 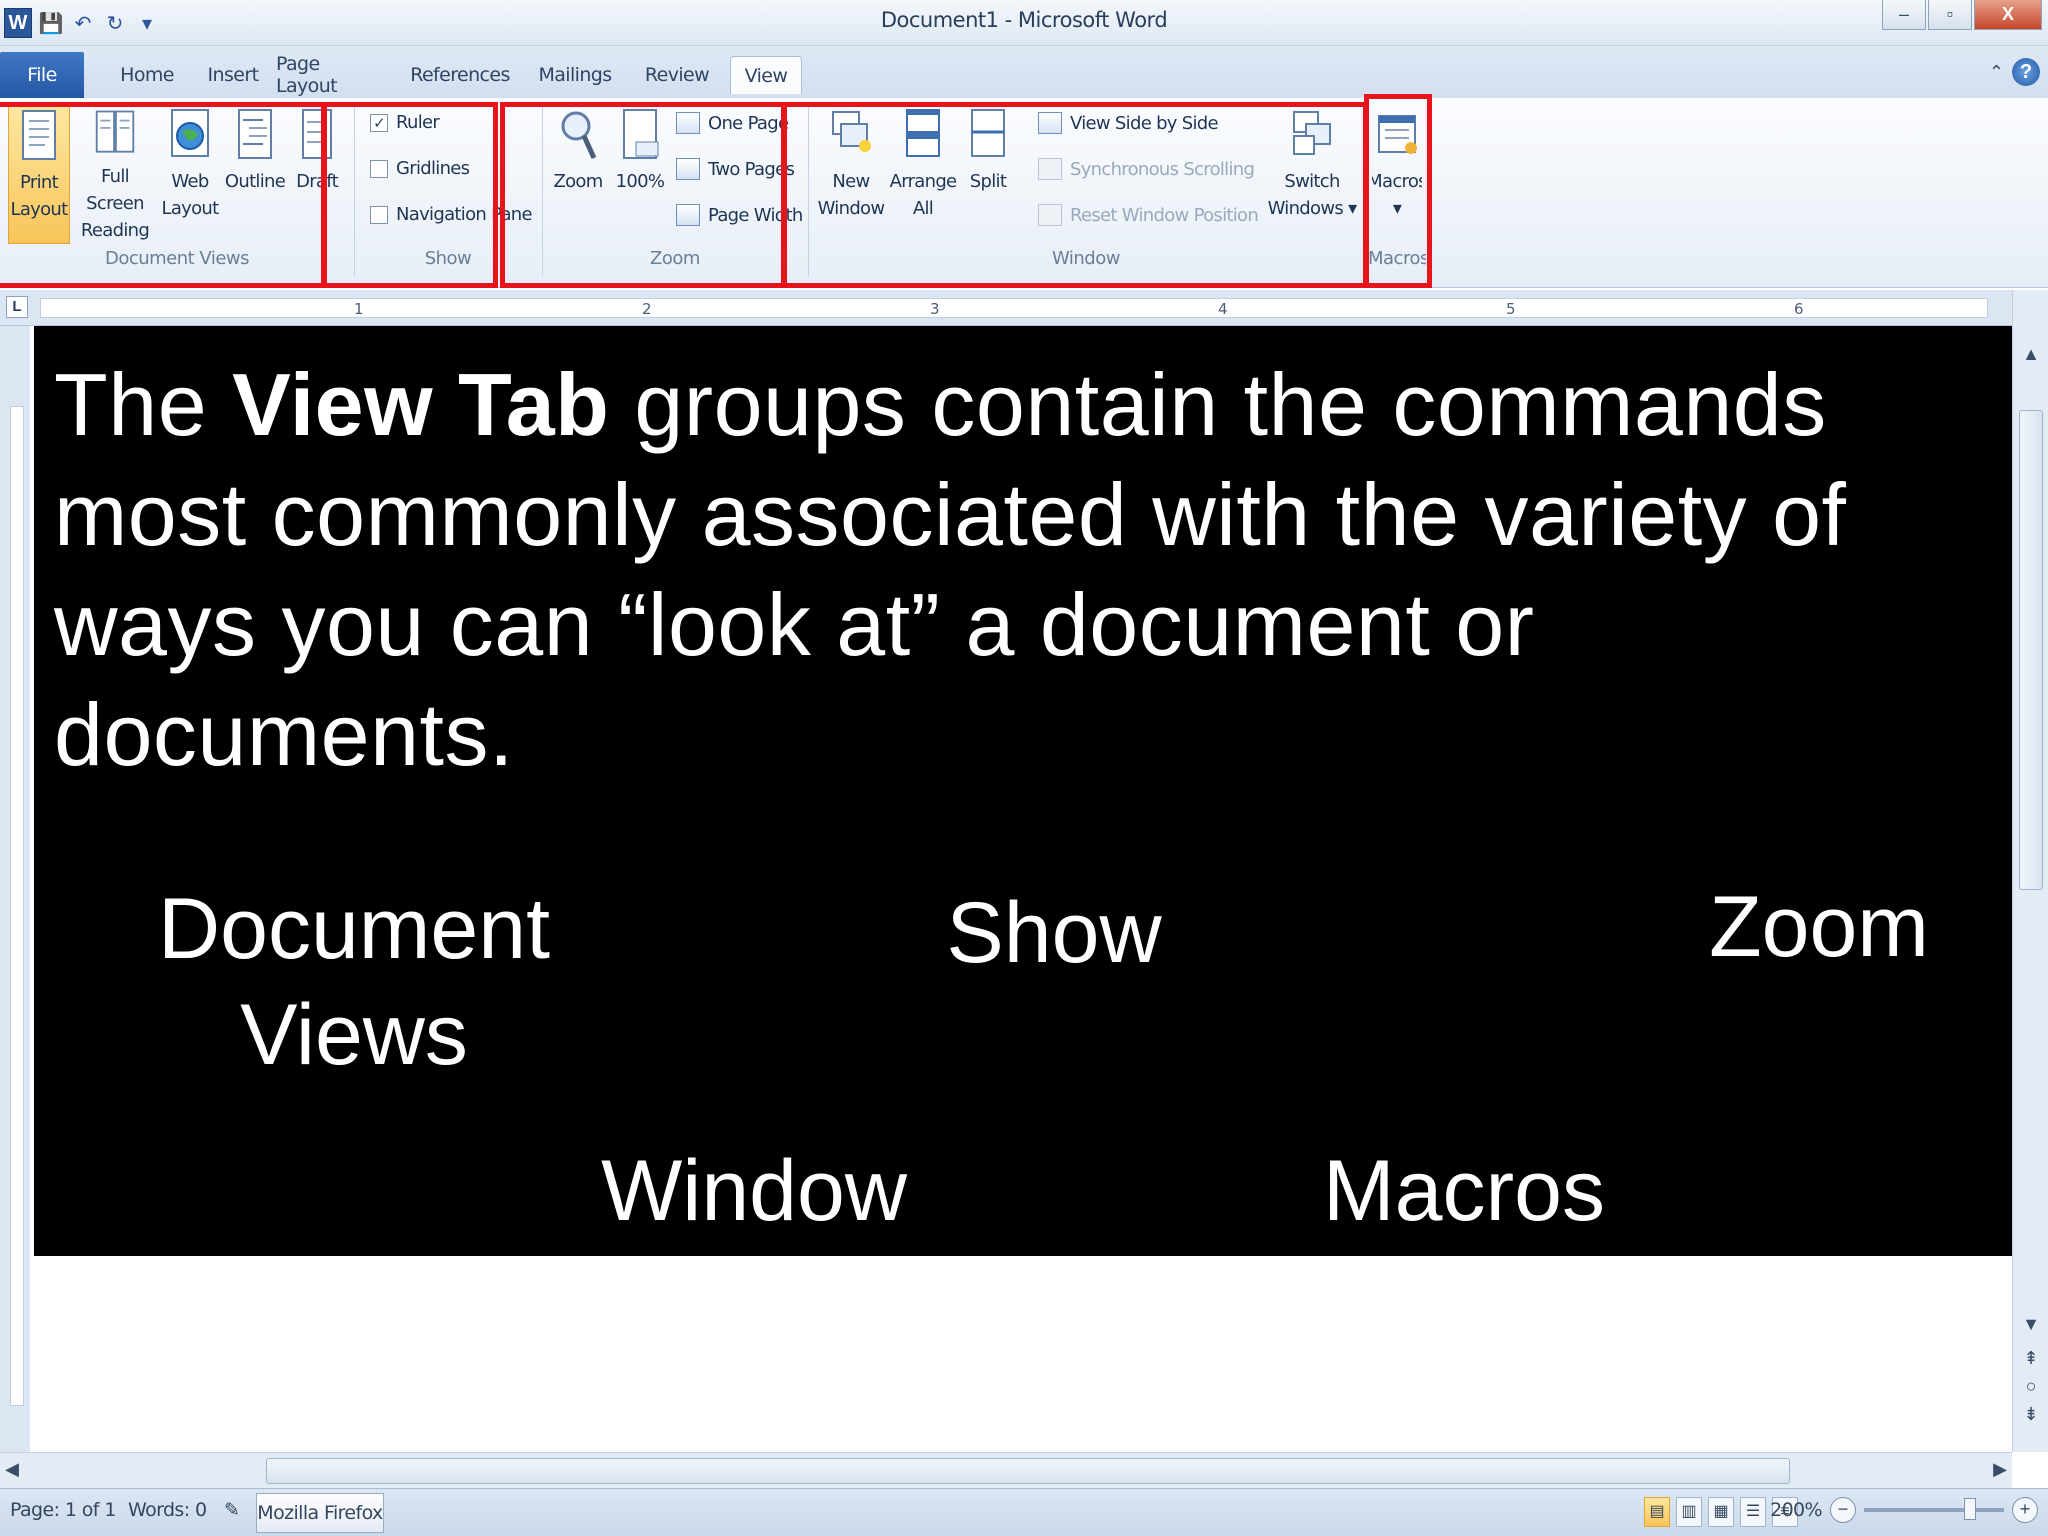 What do you see at coordinates (1014, 308) in the screenshot?
I see `ruler-track` at bounding box center [1014, 308].